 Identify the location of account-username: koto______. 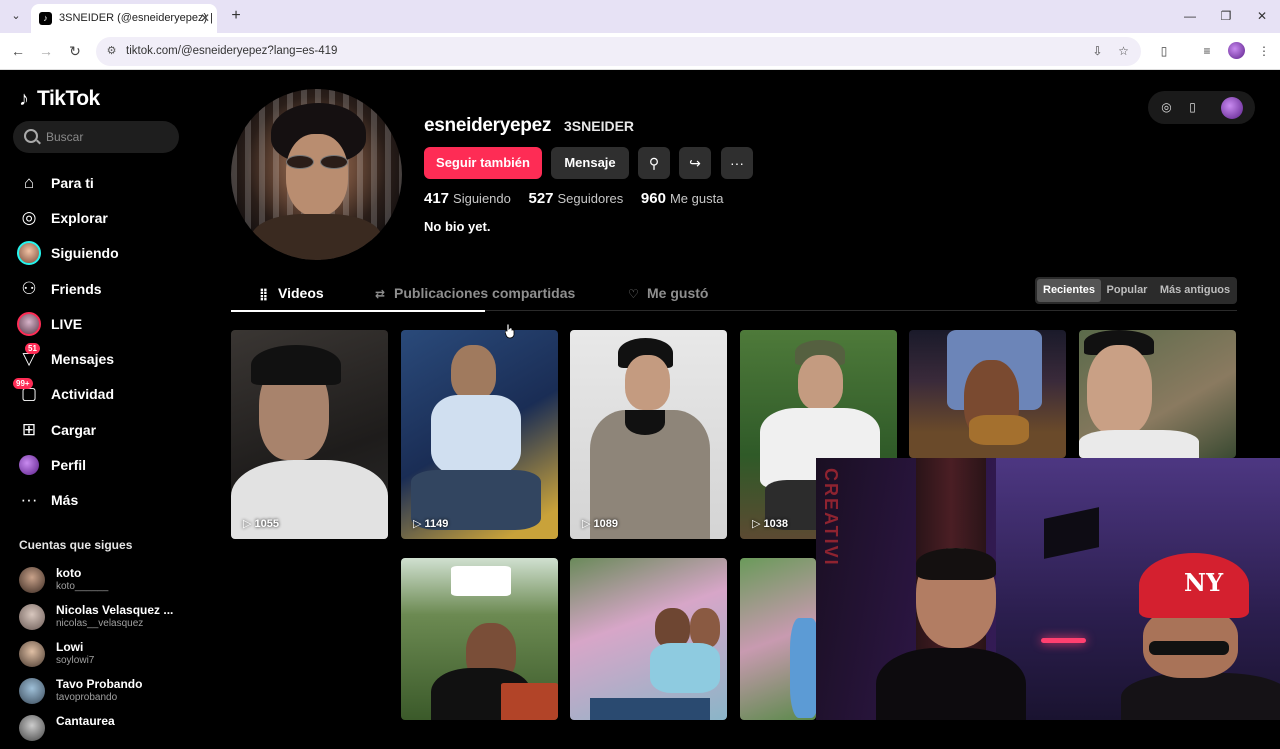
(82, 586).